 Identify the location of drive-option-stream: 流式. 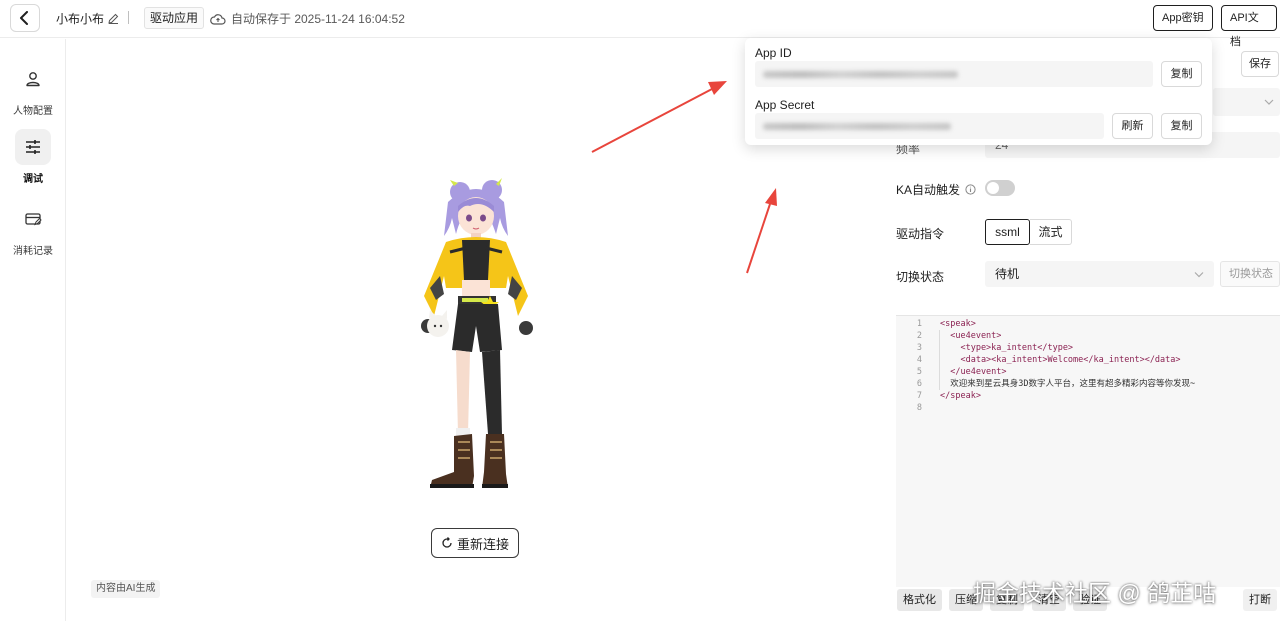
(1051, 232).